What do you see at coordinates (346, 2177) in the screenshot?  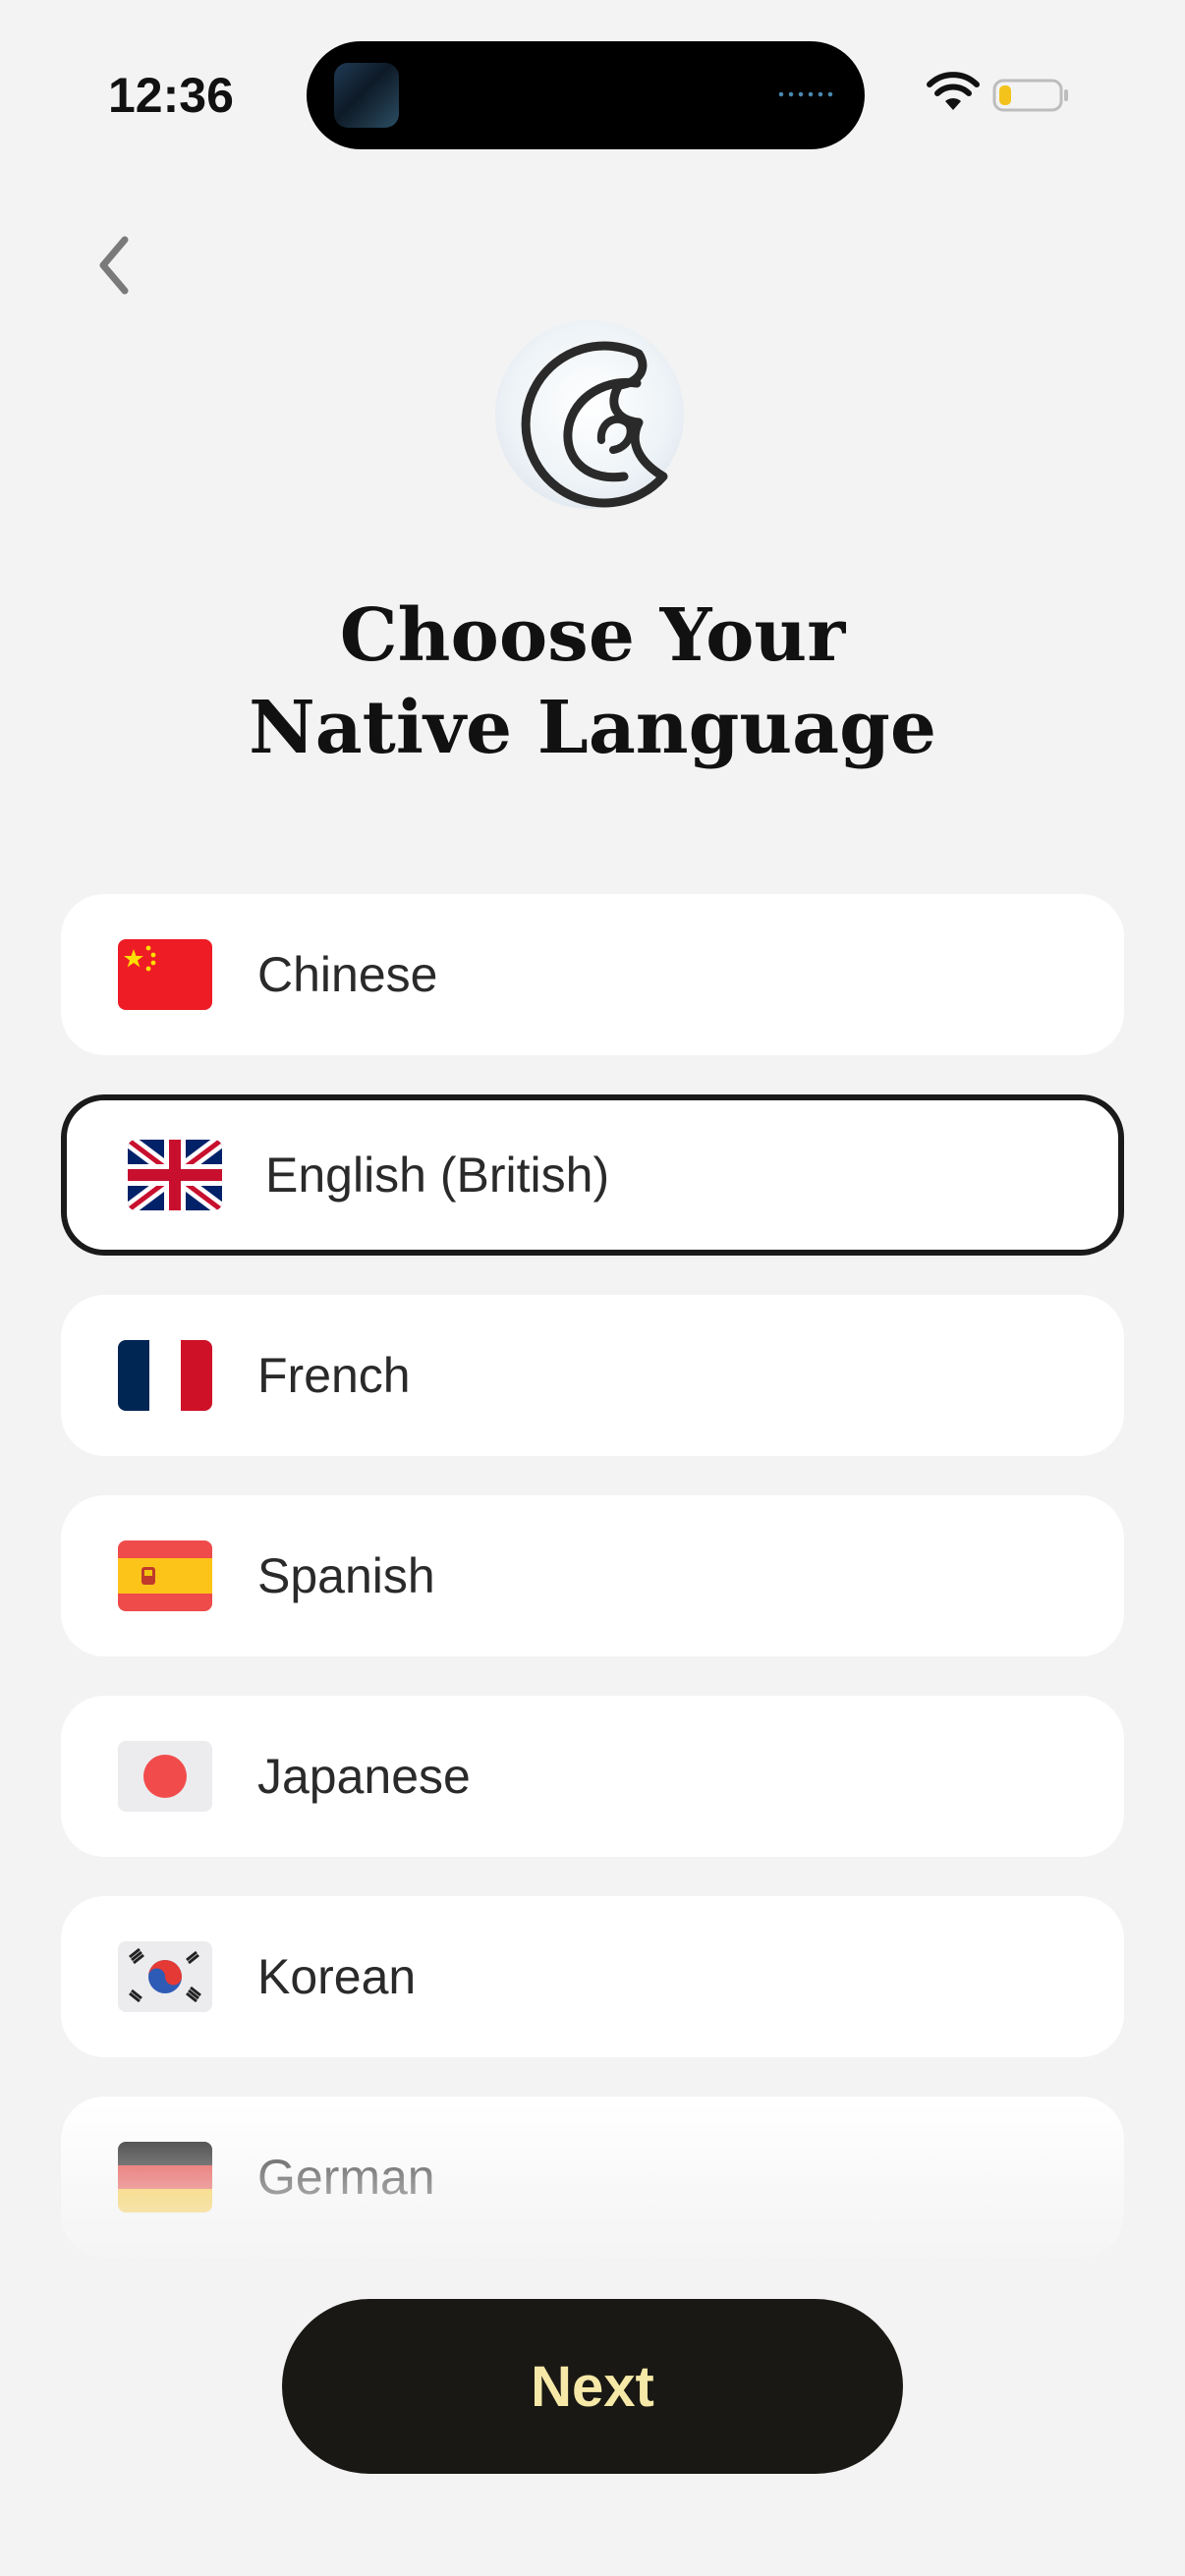 I see `language-label: German` at bounding box center [346, 2177].